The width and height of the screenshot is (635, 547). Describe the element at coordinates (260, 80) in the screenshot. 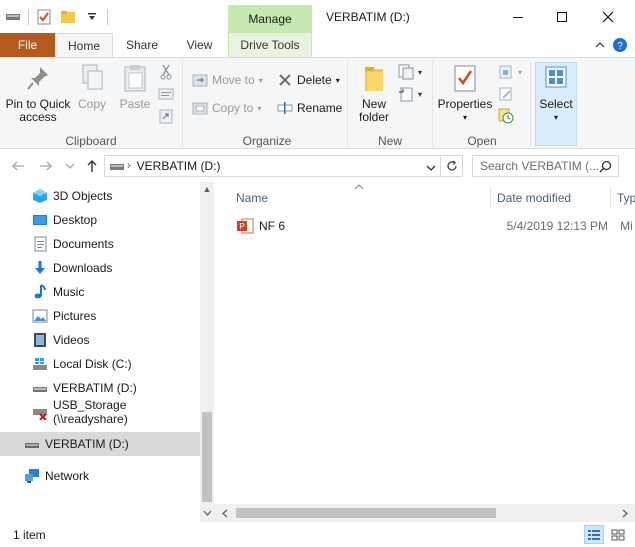

I see `move-to-dropdown-icon: ▾` at that location.